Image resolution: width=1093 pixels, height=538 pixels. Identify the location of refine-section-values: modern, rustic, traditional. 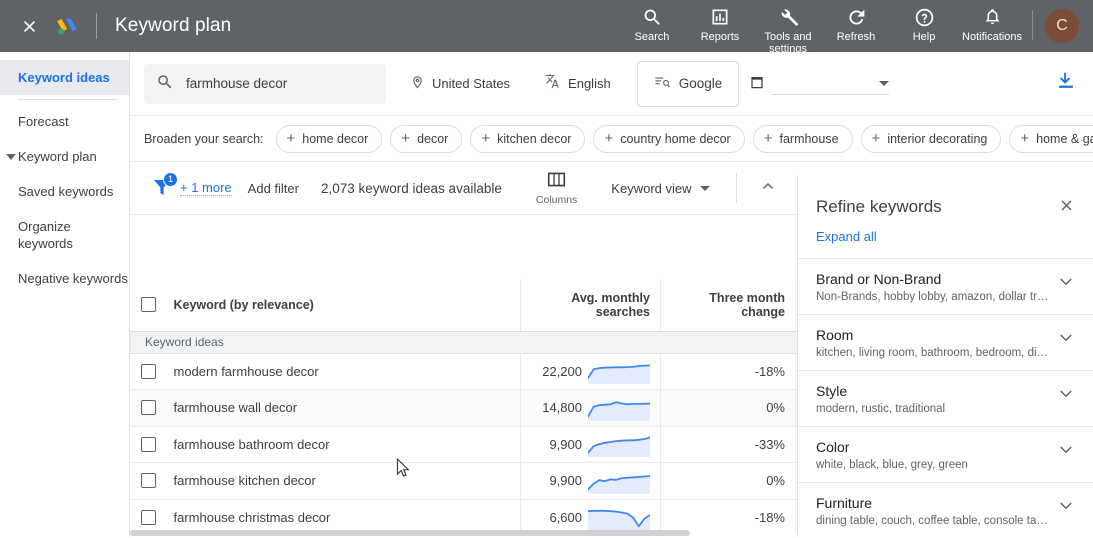
(881, 409).